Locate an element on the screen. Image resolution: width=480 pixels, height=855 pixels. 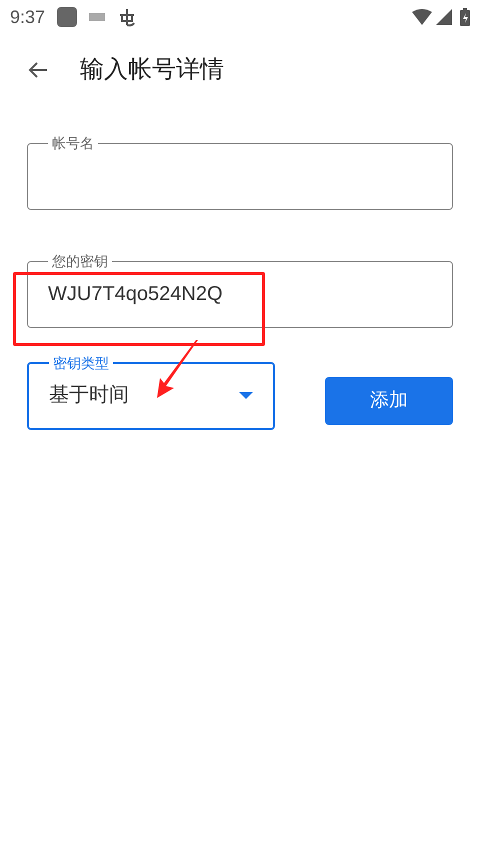
screen-title: 输入帐号详情 is located at coordinates (152, 70).